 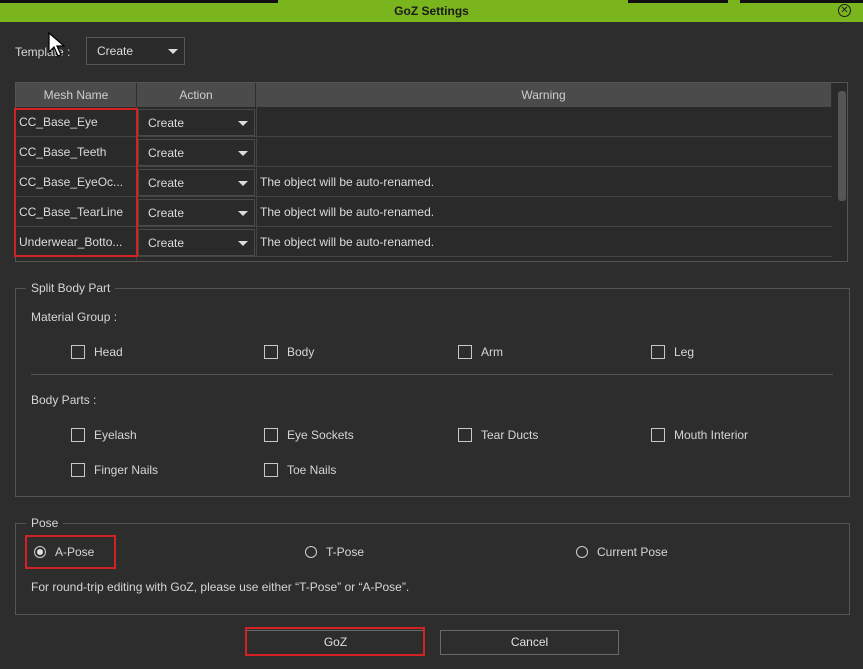 I want to click on section-divider, so click(x=432, y=374).